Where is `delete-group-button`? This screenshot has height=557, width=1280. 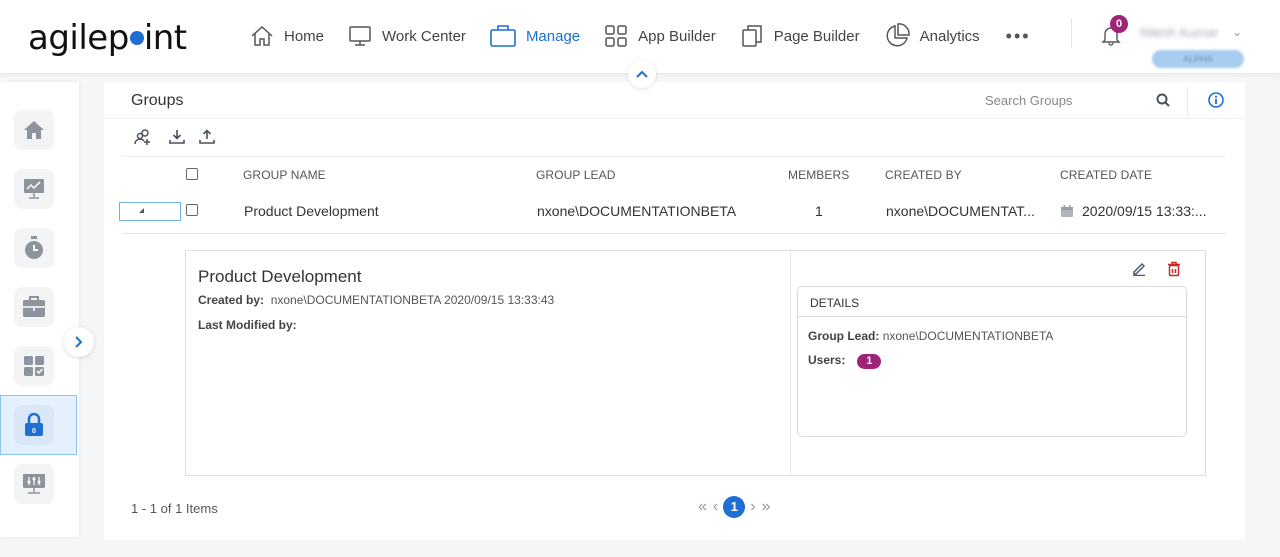 delete-group-button is located at coordinates (1174, 271).